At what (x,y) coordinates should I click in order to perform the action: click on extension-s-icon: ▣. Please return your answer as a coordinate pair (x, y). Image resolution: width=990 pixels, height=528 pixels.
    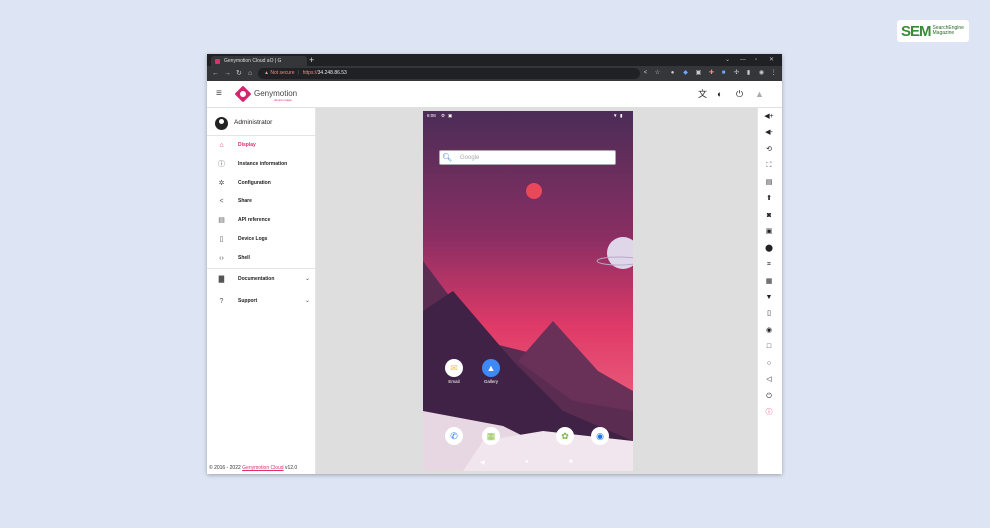
    Looking at the image, I should click on (698, 73).